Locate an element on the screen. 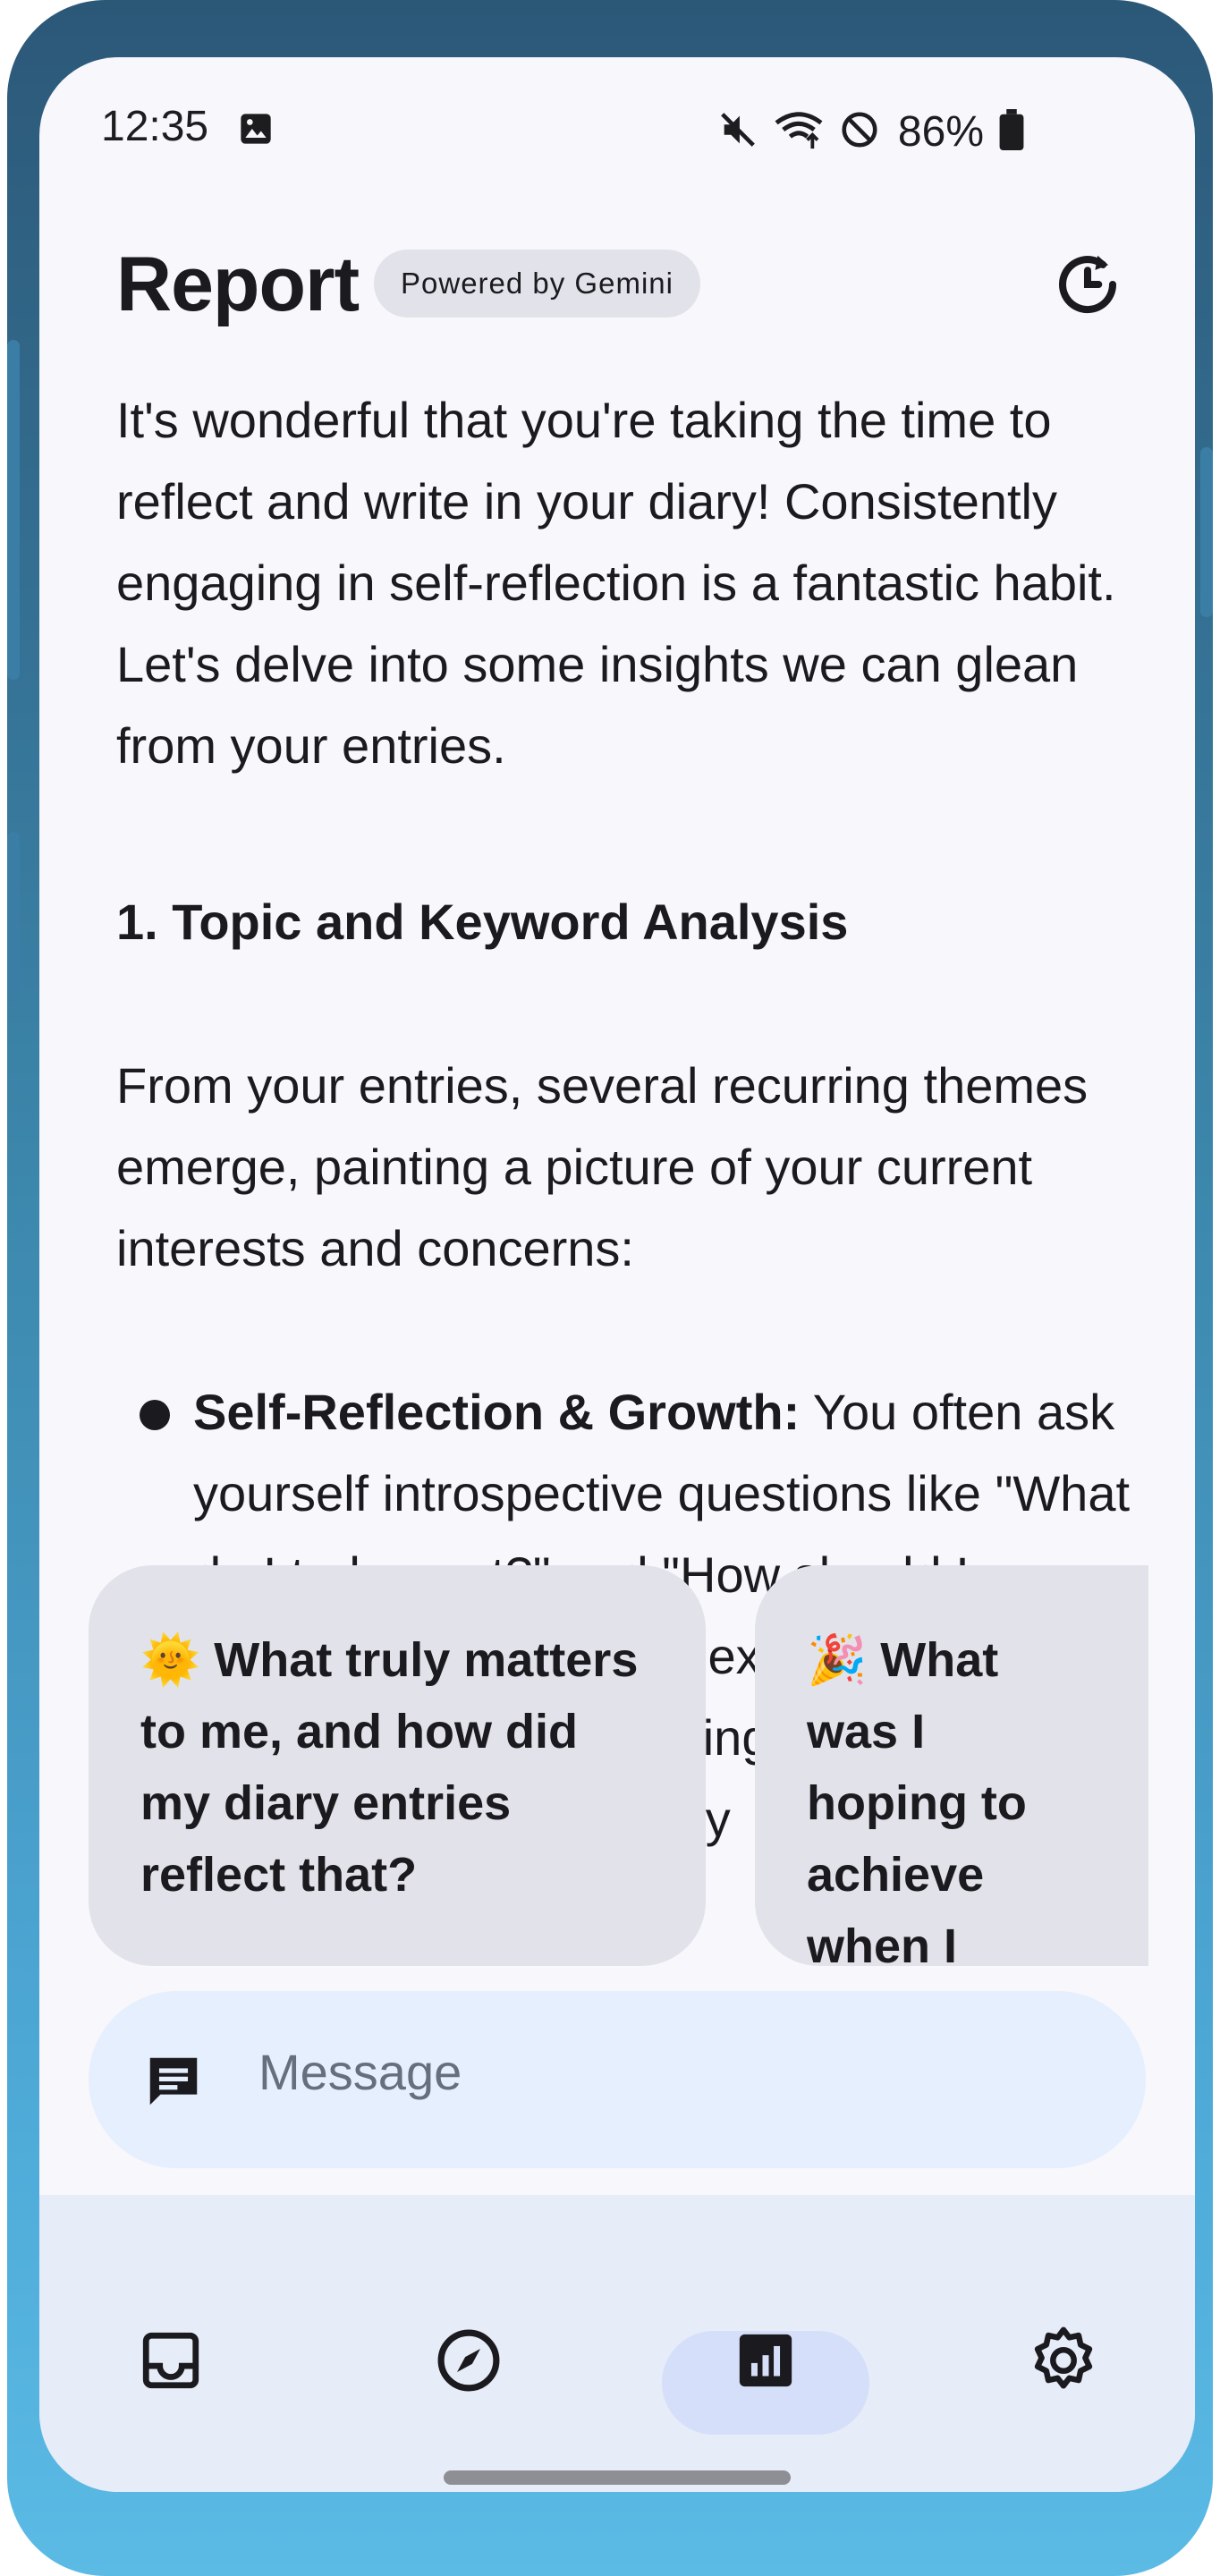 The height and width of the screenshot is (2576, 1220). bullet-dot is located at coordinates (155, 1415).